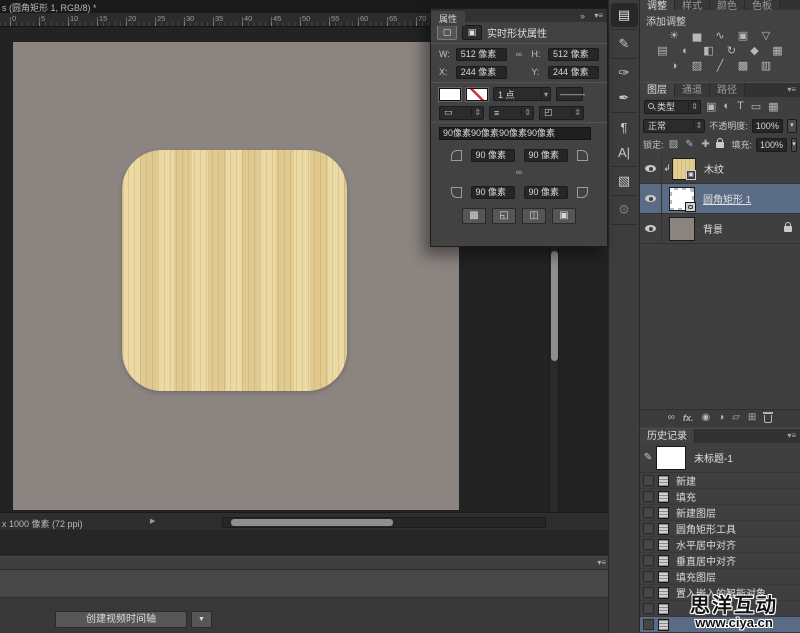  What do you see at coordinates (234, 270) in the screenshot?
I see `wood-rounded-square-artwork` at bounding box center [234, 270].